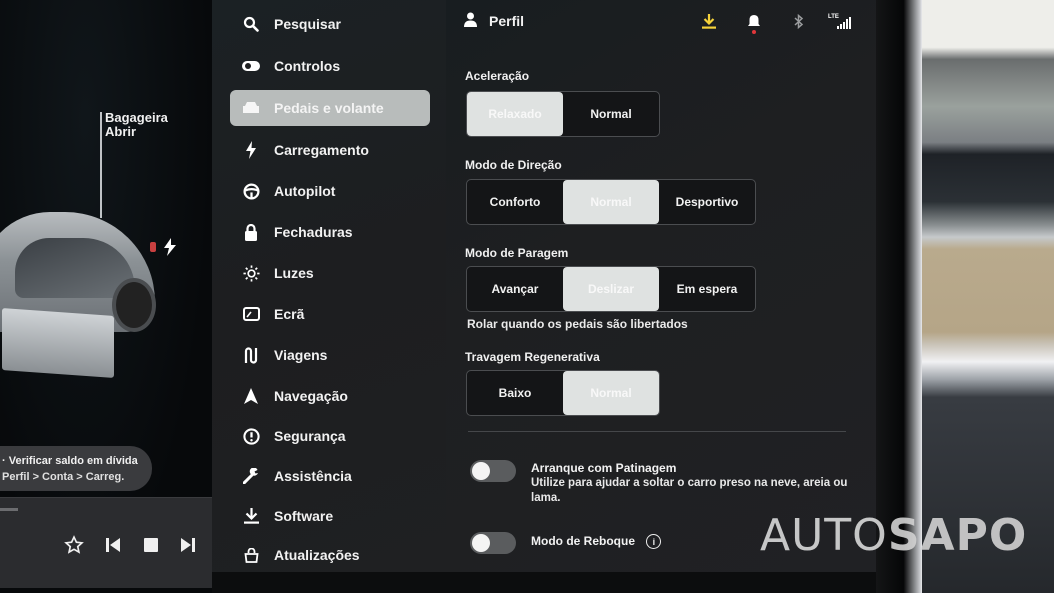  I want to click on tow-mode-title: Modo de Reboque, so click(583, 541).